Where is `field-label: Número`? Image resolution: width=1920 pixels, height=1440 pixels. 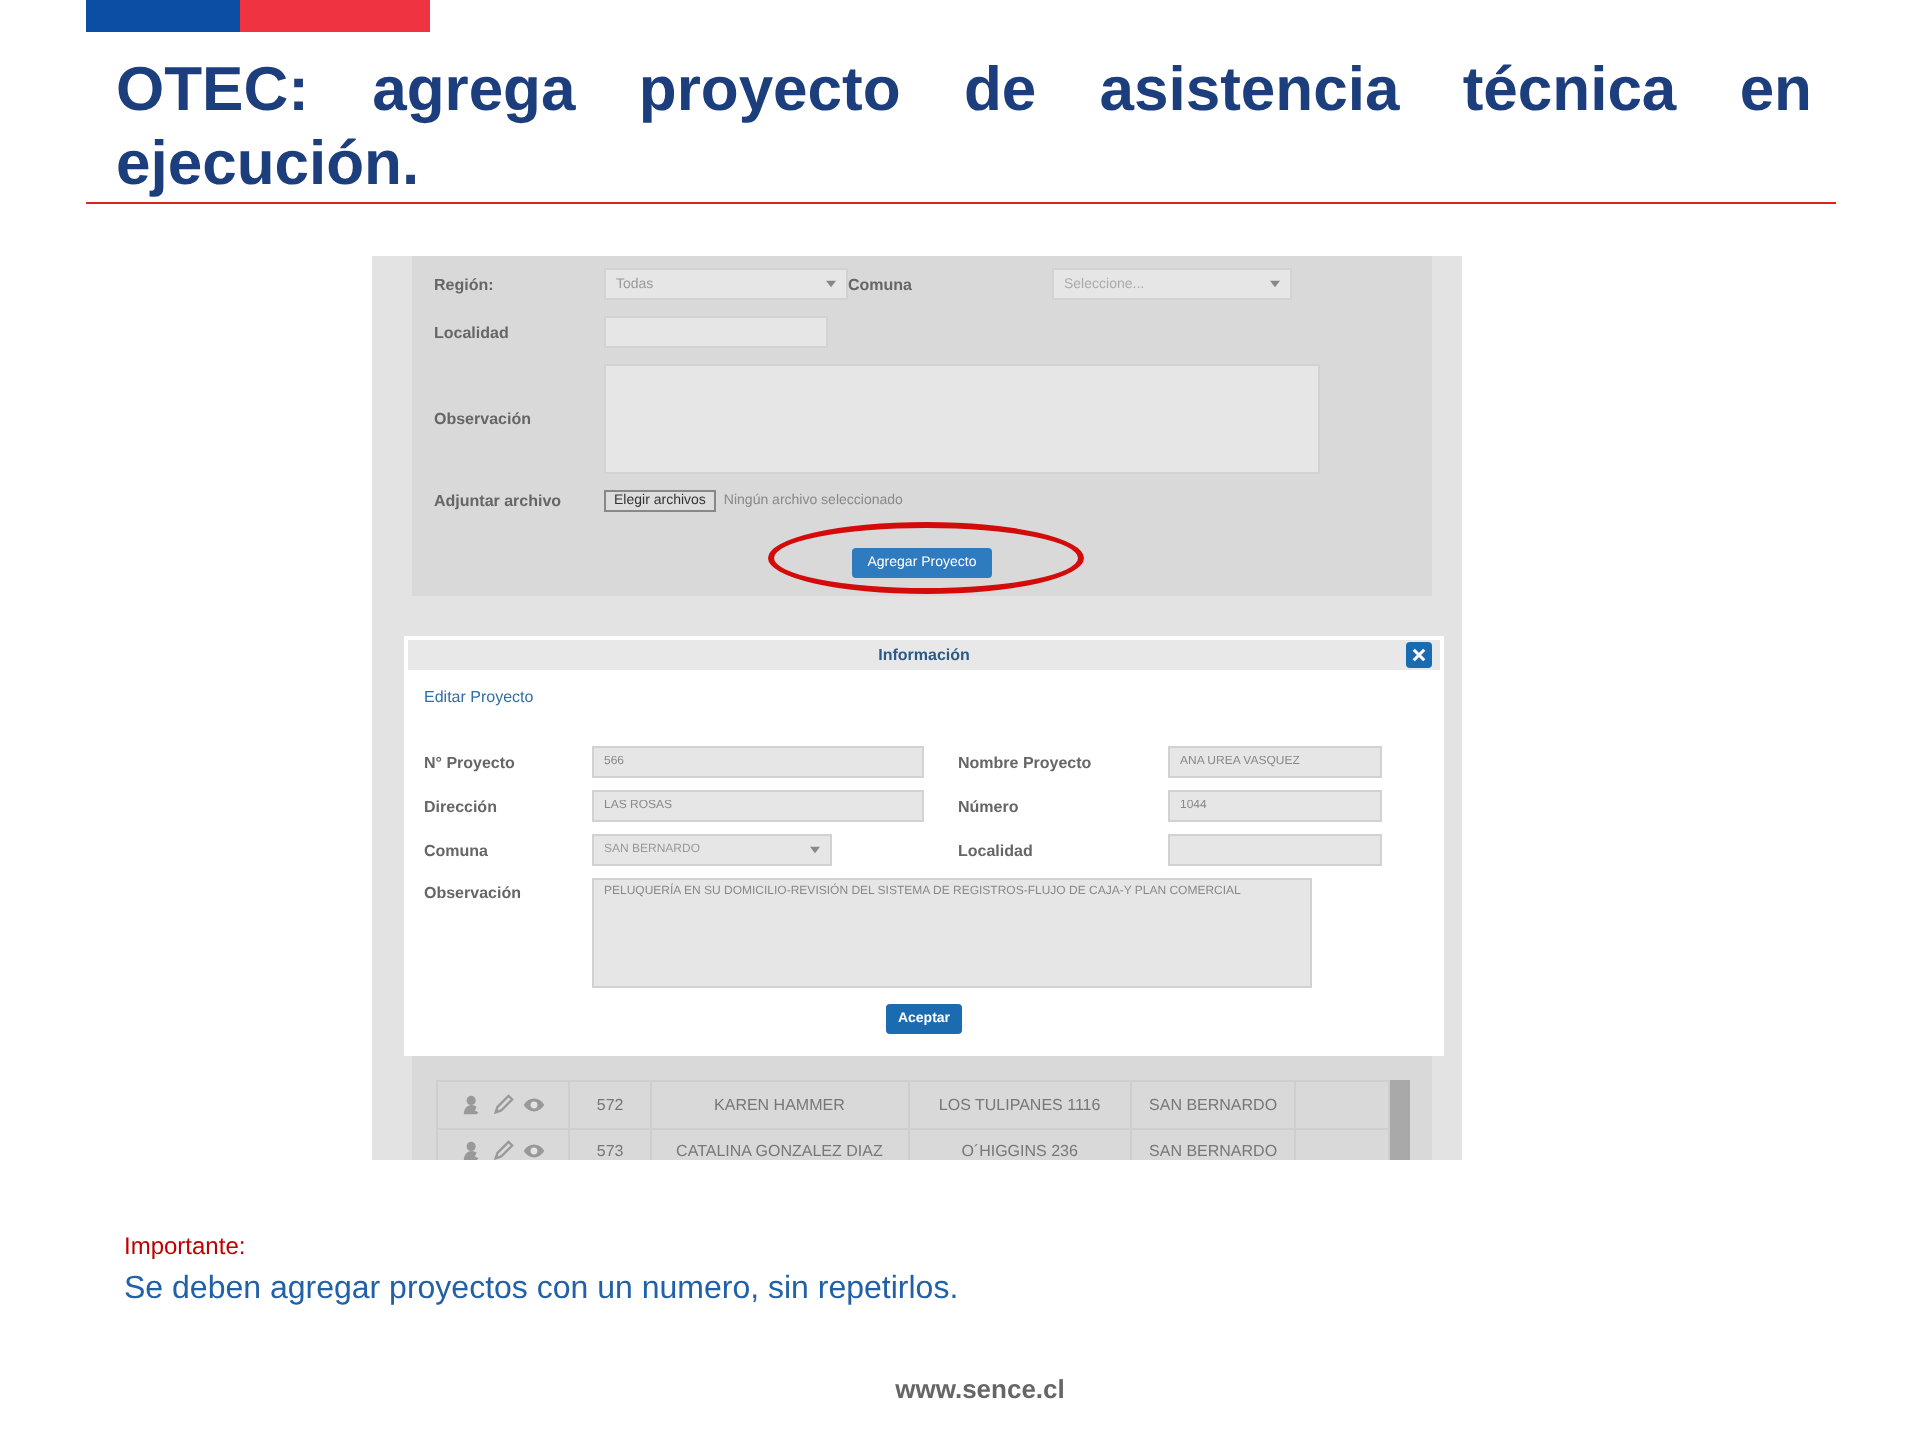 field-label: Número is located at coordinates (989, 806).